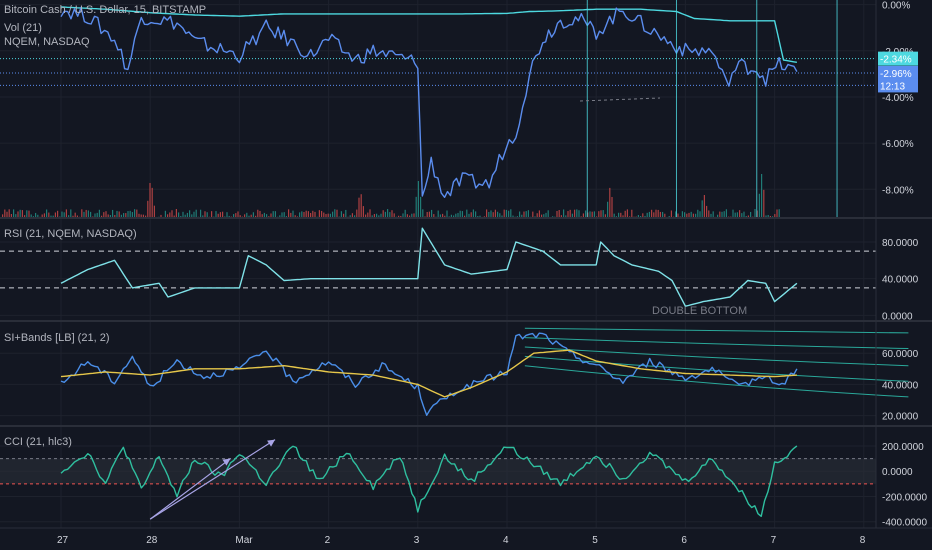 This screenshot has height=550, width=932. Describe the element at coordinates (70, 234) in the screenshot. I see `rsi-pane-title: RSI (21, NQEM, NASDAQ)` at that location.